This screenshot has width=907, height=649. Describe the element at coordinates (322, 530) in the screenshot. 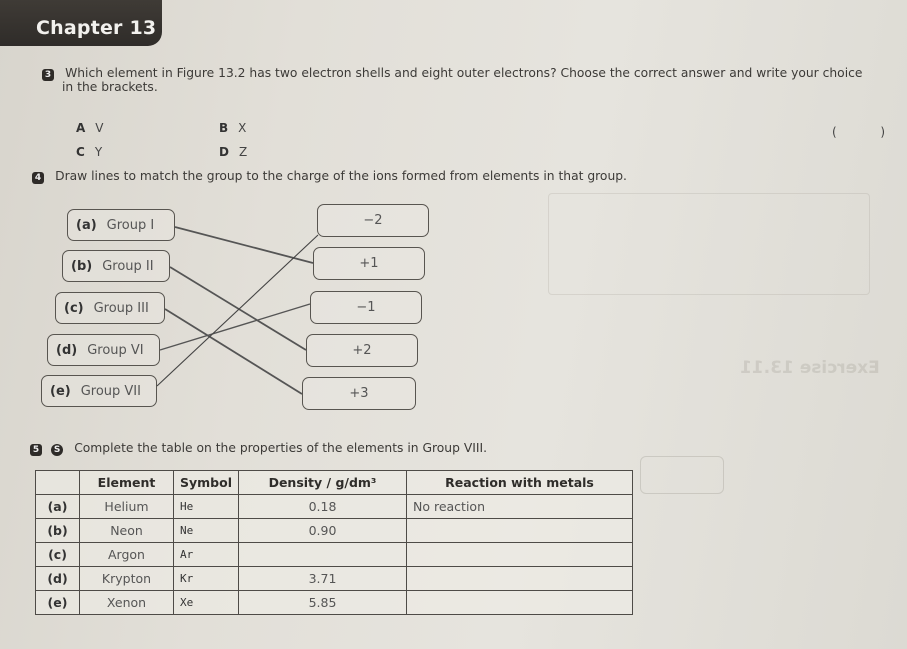

I see `density-cell: 0.90` at that location.